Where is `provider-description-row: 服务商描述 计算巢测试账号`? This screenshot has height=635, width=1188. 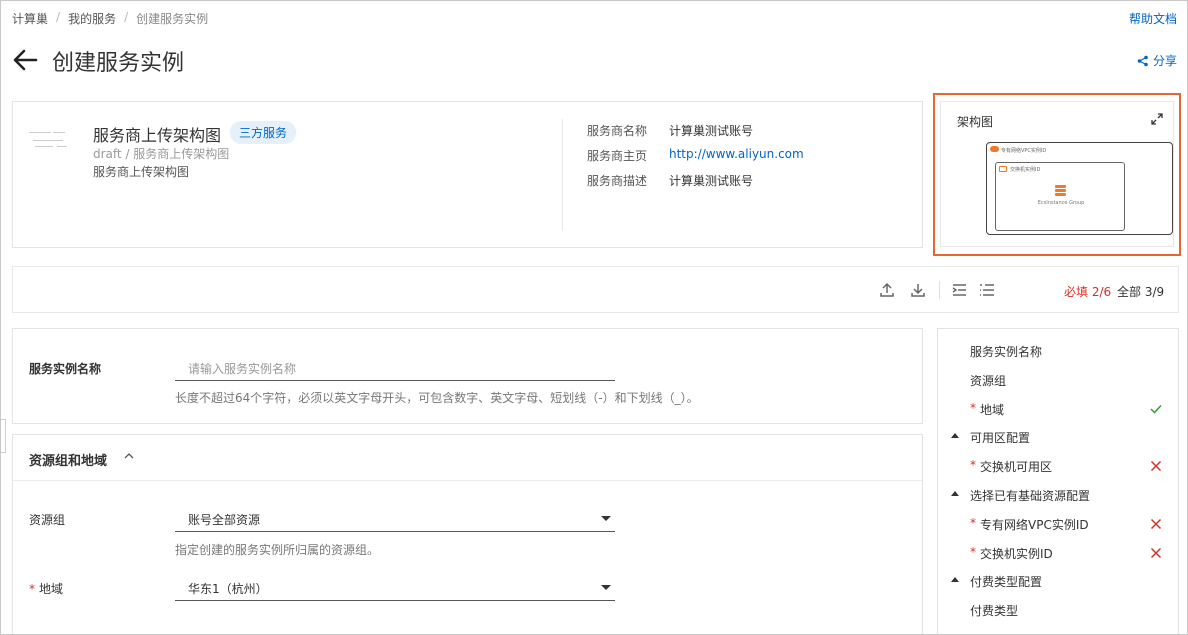
provider-description-row: 服务商描述 计算巢测试账号 is located at coordinates (670, 180).